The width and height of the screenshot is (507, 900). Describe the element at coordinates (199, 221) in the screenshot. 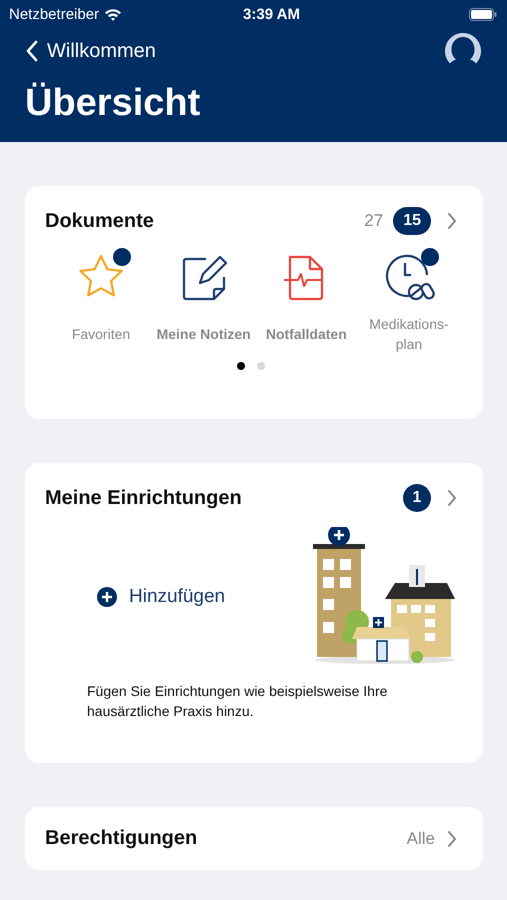

I see `card-title: Dokumente` at that location.